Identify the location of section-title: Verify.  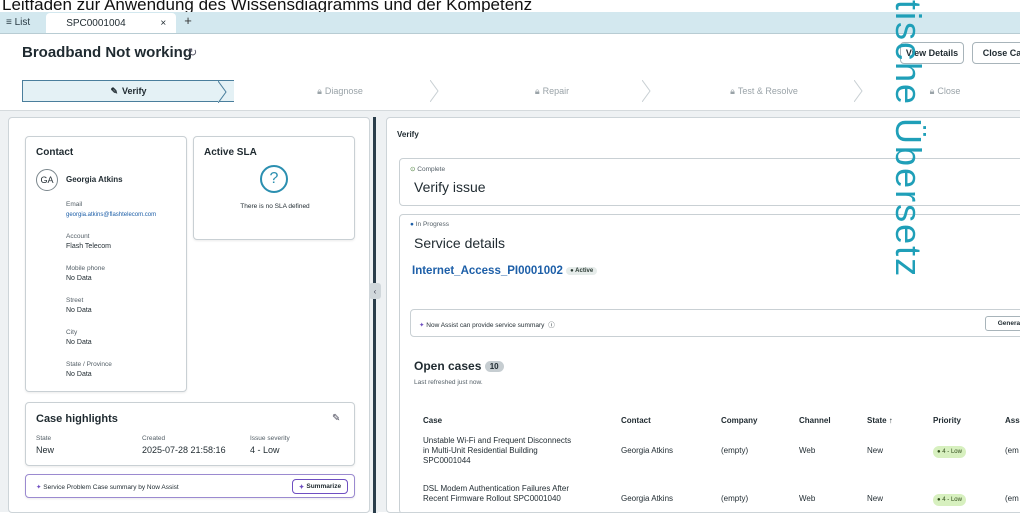
(408, 134).